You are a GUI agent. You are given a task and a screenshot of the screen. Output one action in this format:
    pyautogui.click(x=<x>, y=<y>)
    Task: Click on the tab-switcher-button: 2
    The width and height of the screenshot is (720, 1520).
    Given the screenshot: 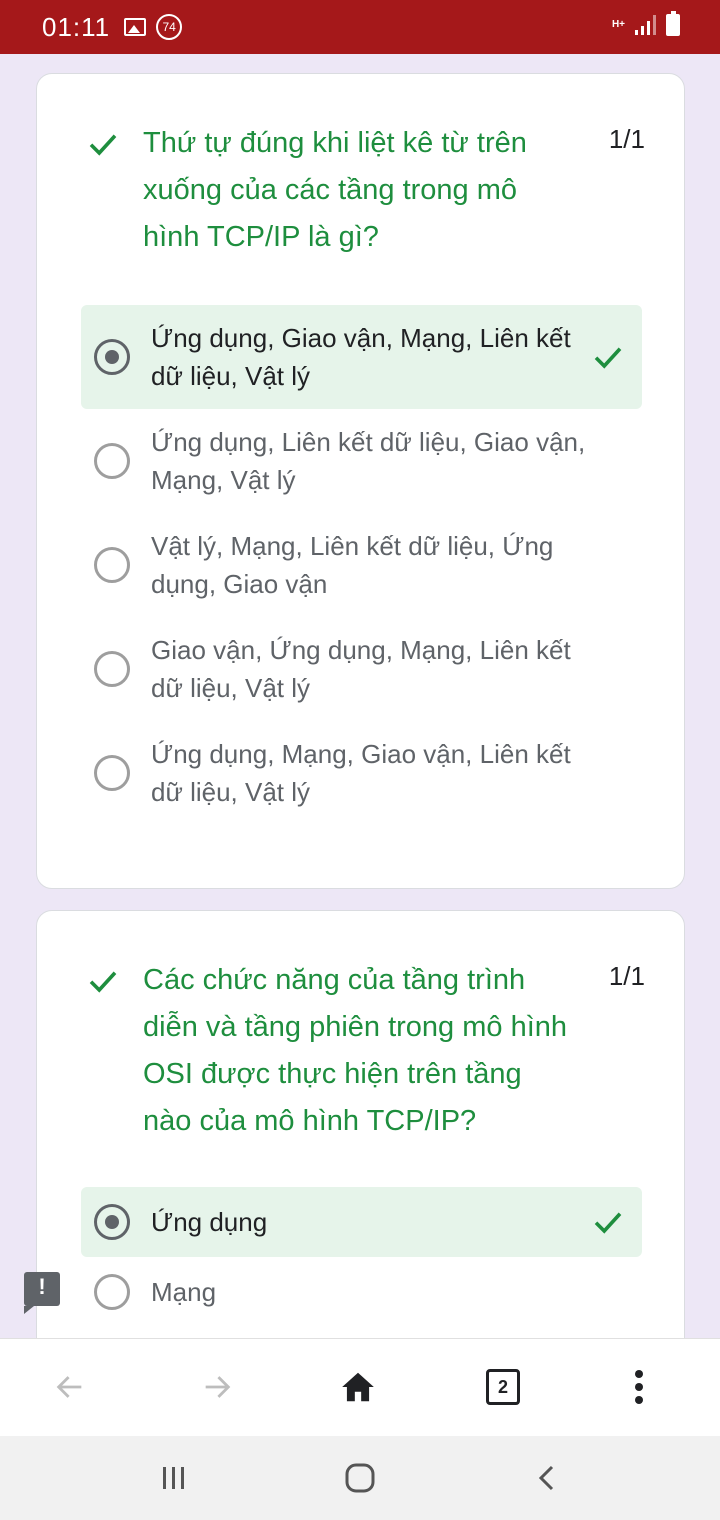 What is the action you would take?
    pyautogui.click(x=503, y=1387)
    